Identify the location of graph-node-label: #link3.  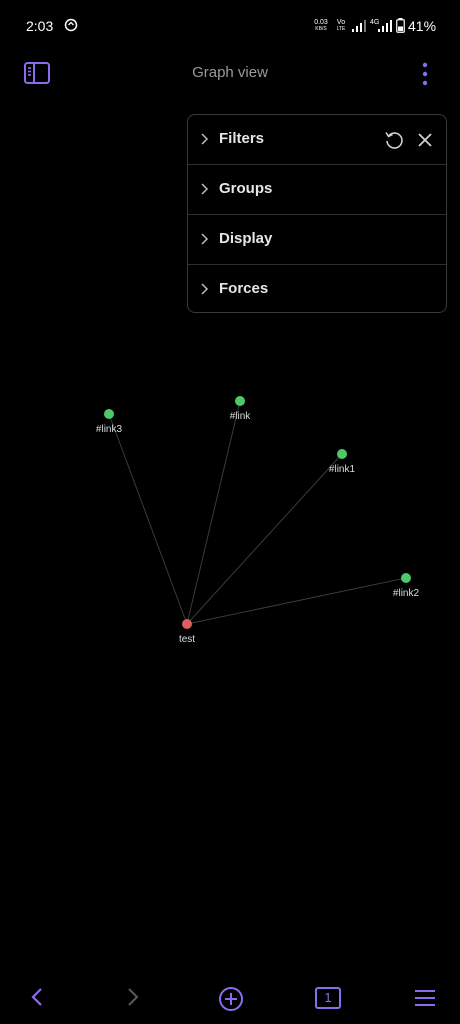
(109, 429).